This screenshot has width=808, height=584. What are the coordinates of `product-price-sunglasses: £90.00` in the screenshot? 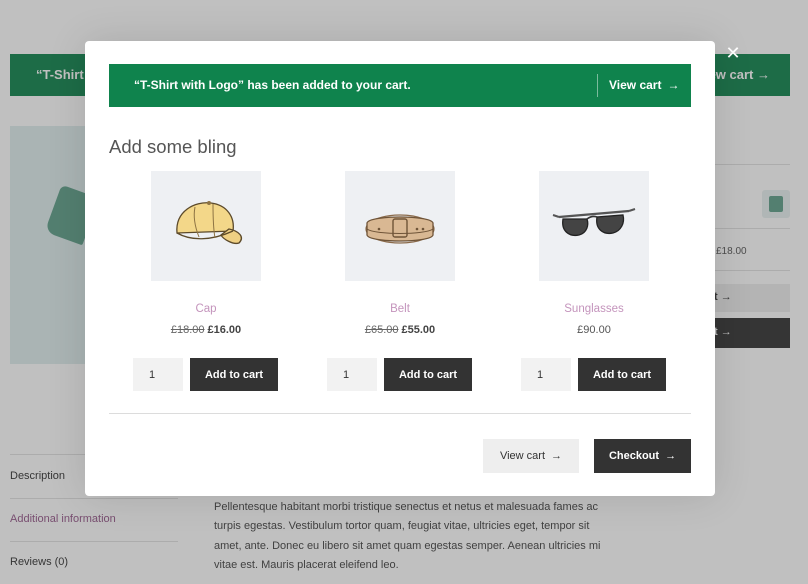 It's located at (594, 330).